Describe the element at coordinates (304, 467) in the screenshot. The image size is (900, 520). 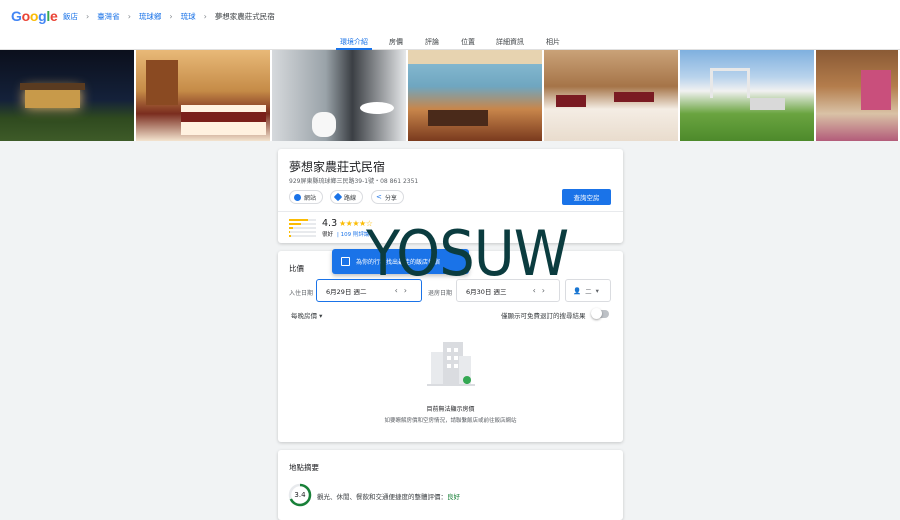
I see `section-title: 地點摘要` at that location.